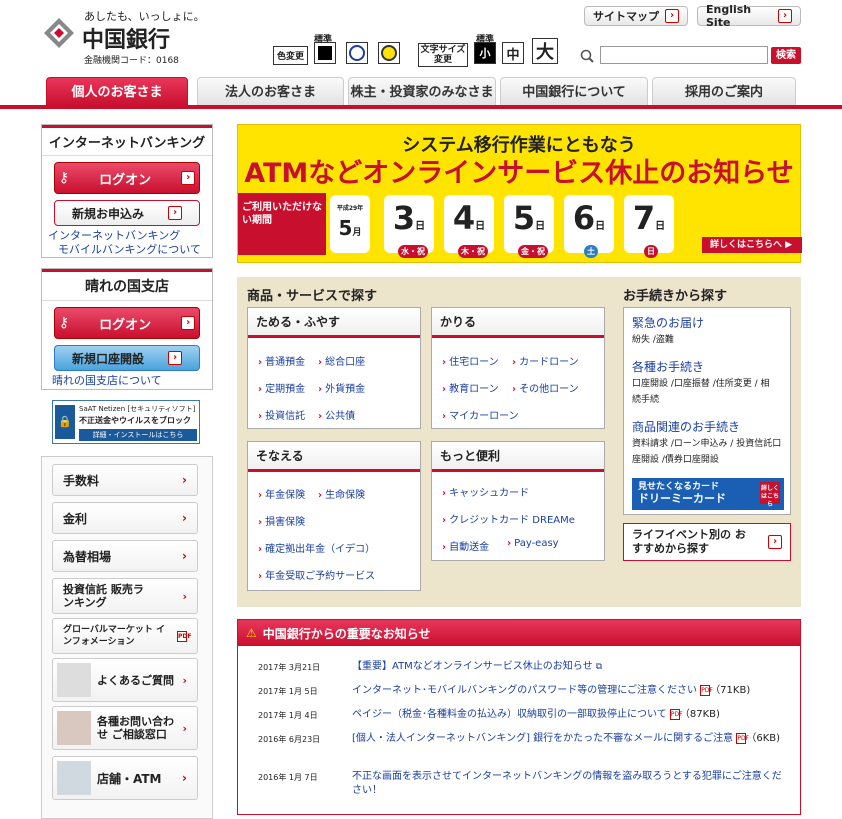  I want to click on menu-global-market: グローバルマーケット インフォメーション PDF, so click(125, 636).